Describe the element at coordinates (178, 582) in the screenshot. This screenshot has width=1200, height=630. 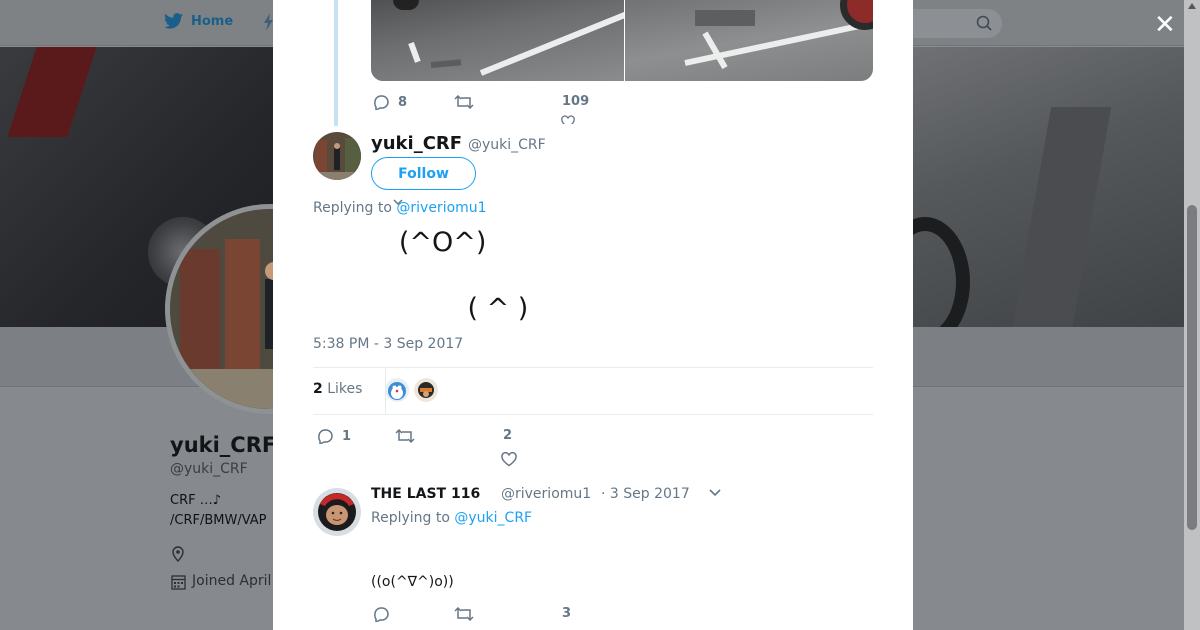
I see `calendar-icon` at that location.